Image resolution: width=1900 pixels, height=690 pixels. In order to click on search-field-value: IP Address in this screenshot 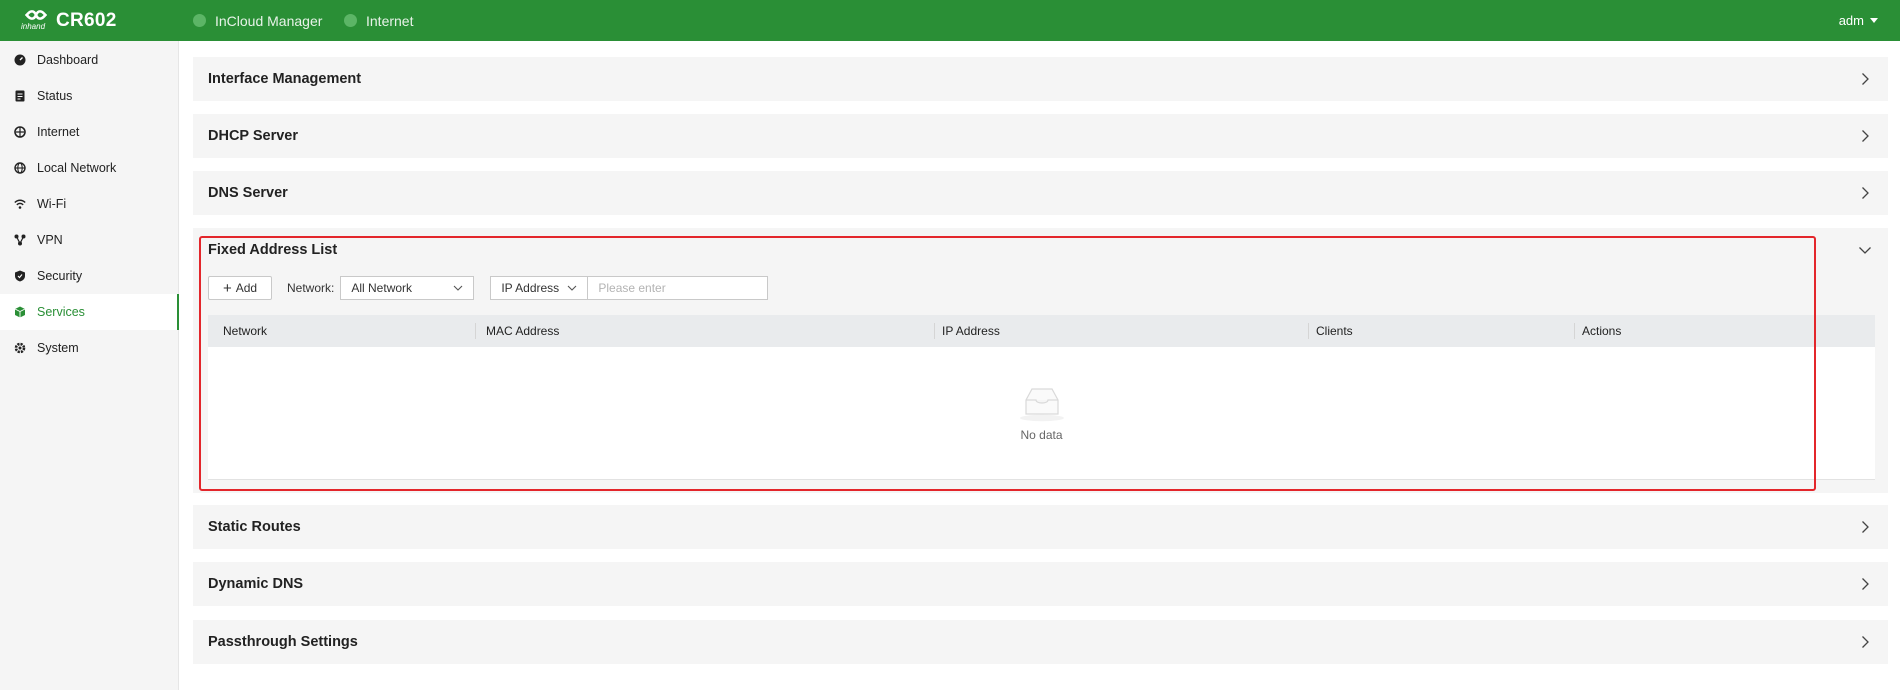, I will do `click(530, 288)`.